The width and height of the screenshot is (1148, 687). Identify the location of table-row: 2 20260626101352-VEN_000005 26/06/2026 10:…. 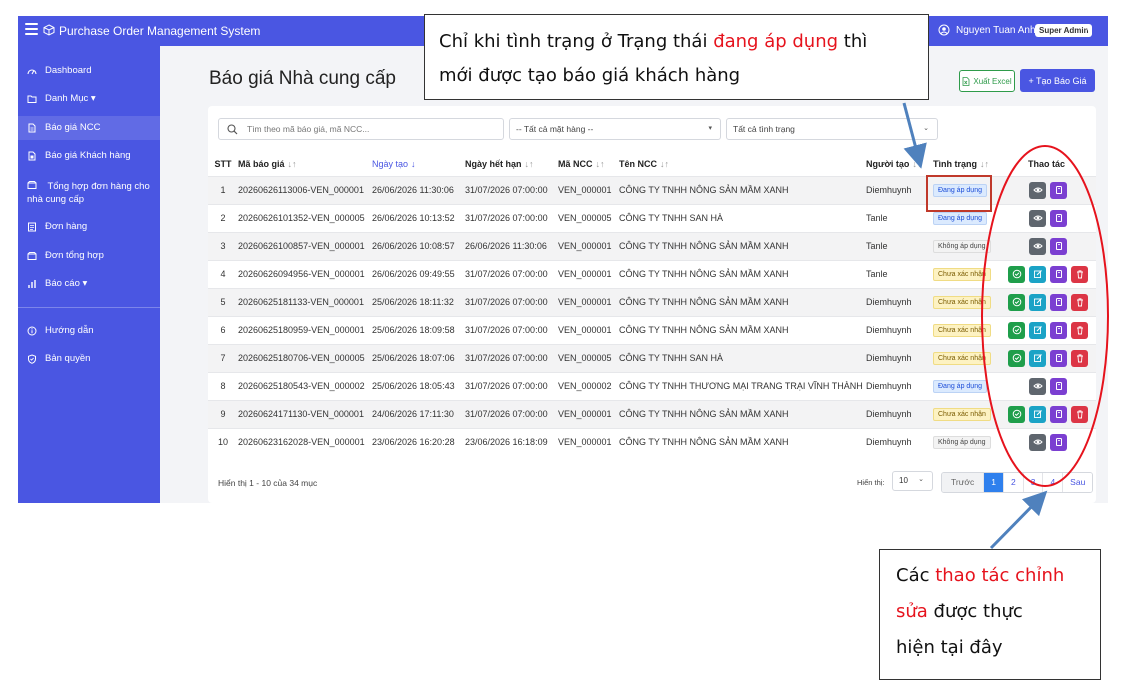
(652, 217).